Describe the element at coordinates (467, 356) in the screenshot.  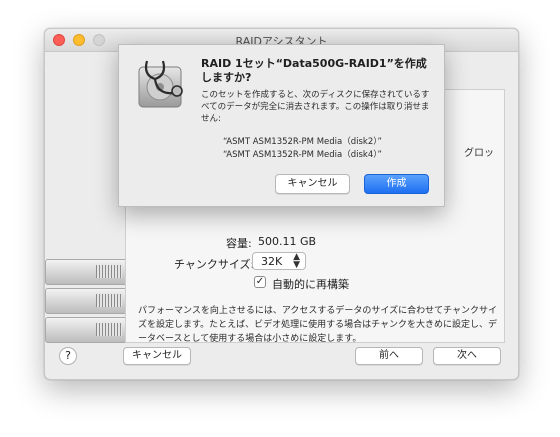
I see `next-button: 次へ` at that location.